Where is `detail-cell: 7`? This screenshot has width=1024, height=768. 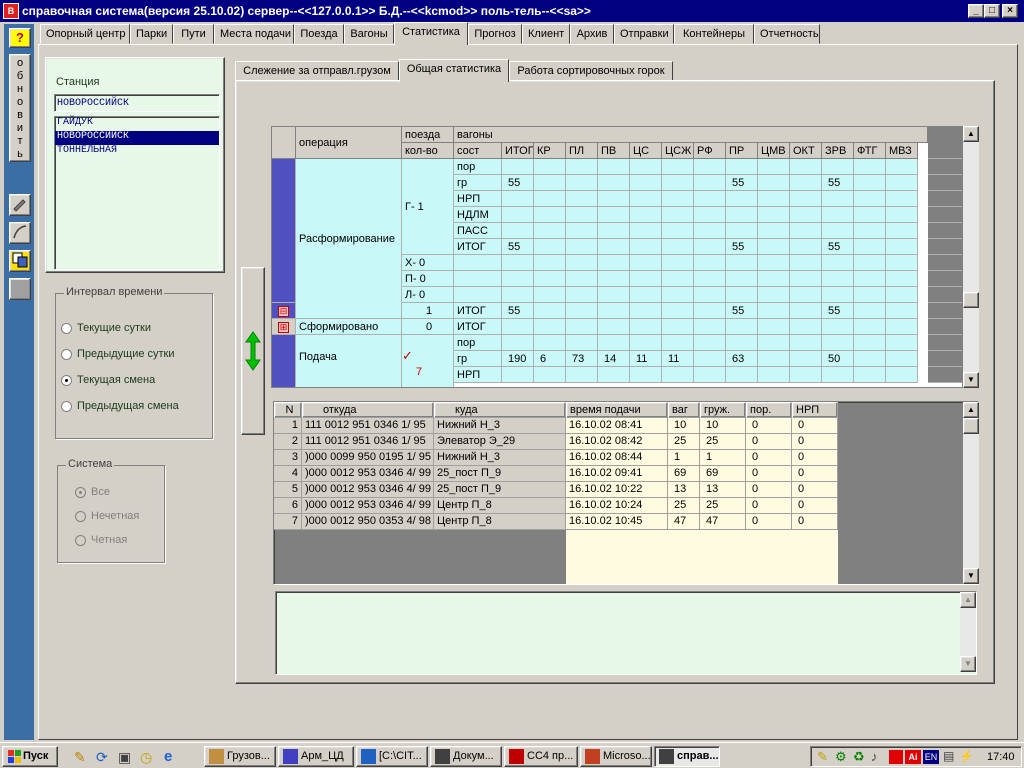 detail-cell: 7 is located at coordinates (288, 522).